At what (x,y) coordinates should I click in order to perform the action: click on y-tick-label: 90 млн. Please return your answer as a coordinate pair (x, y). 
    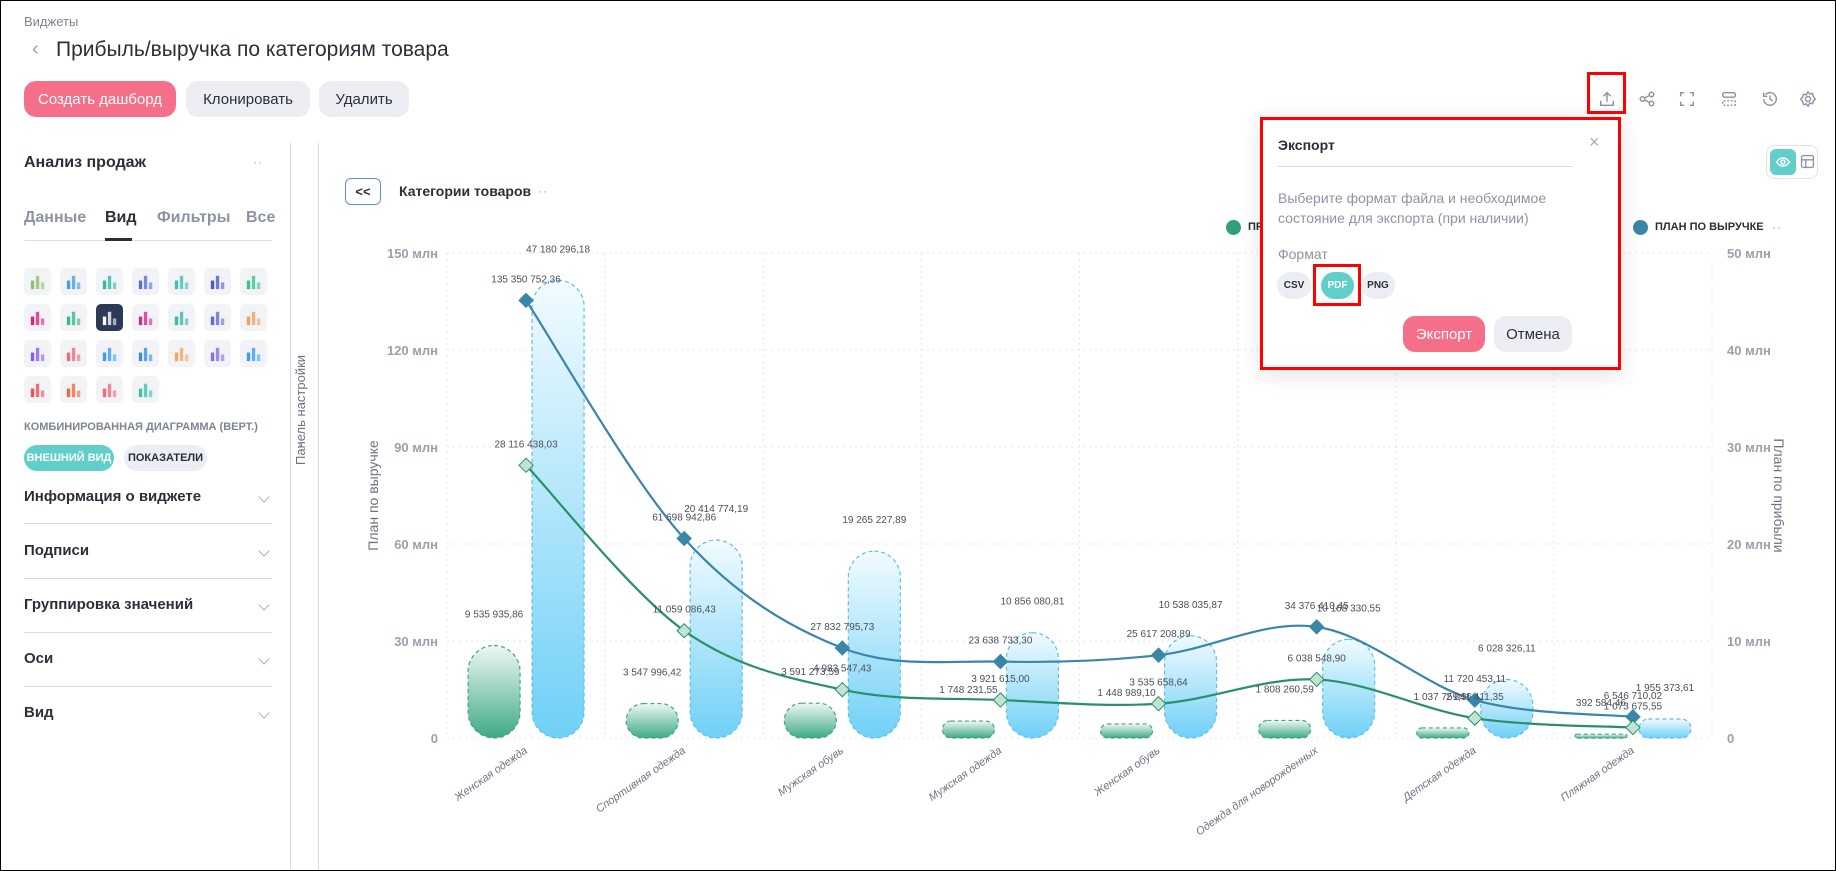
    Looking at the image, I should click on (416, 447).